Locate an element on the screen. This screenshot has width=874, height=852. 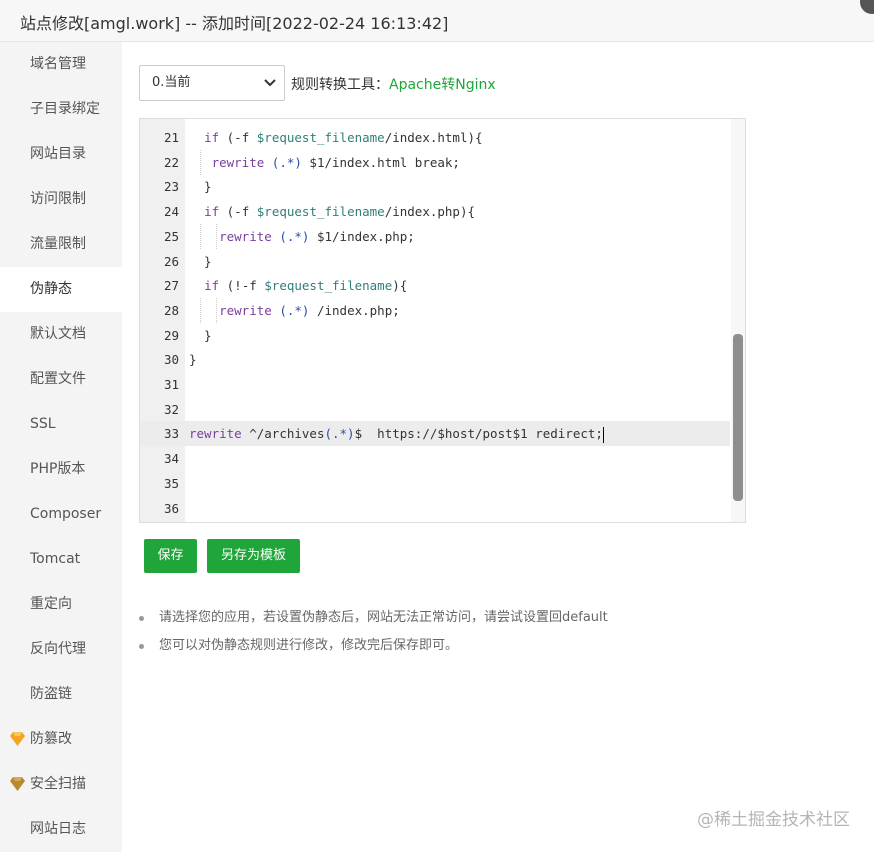
scrollbar-thumb is located at coordinates (738, 417).